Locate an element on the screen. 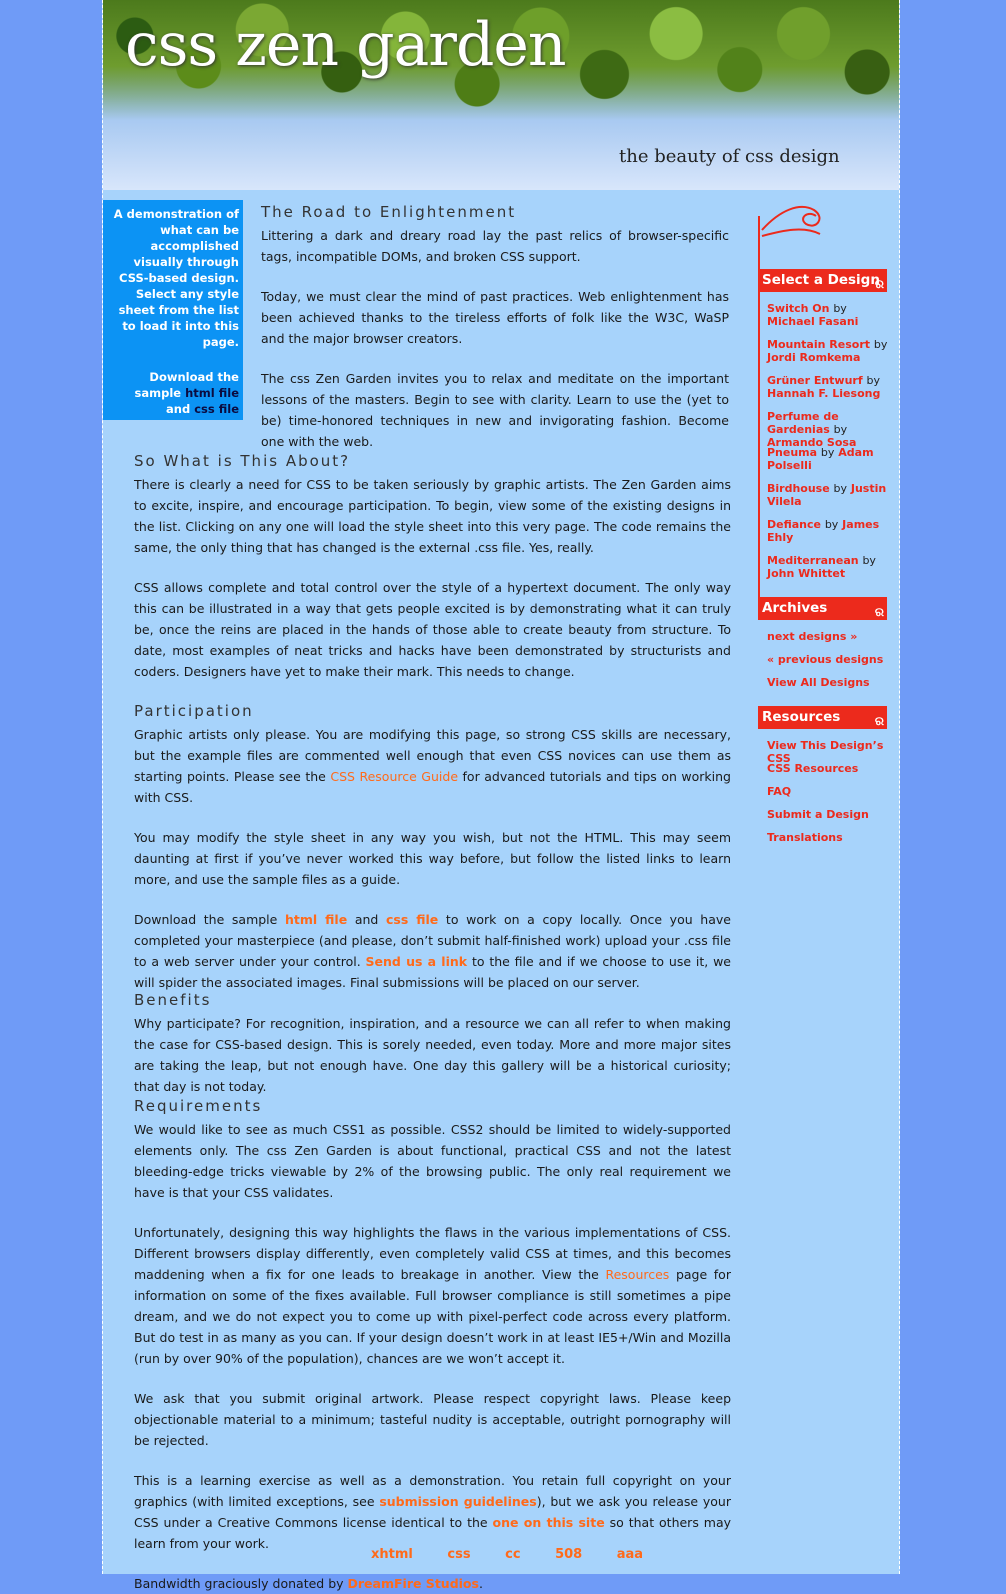 Image resolution: width=1006 pixels, height=1594 pixels. design-item: Defiance by James Ehly is located at coordinates (832, 531).